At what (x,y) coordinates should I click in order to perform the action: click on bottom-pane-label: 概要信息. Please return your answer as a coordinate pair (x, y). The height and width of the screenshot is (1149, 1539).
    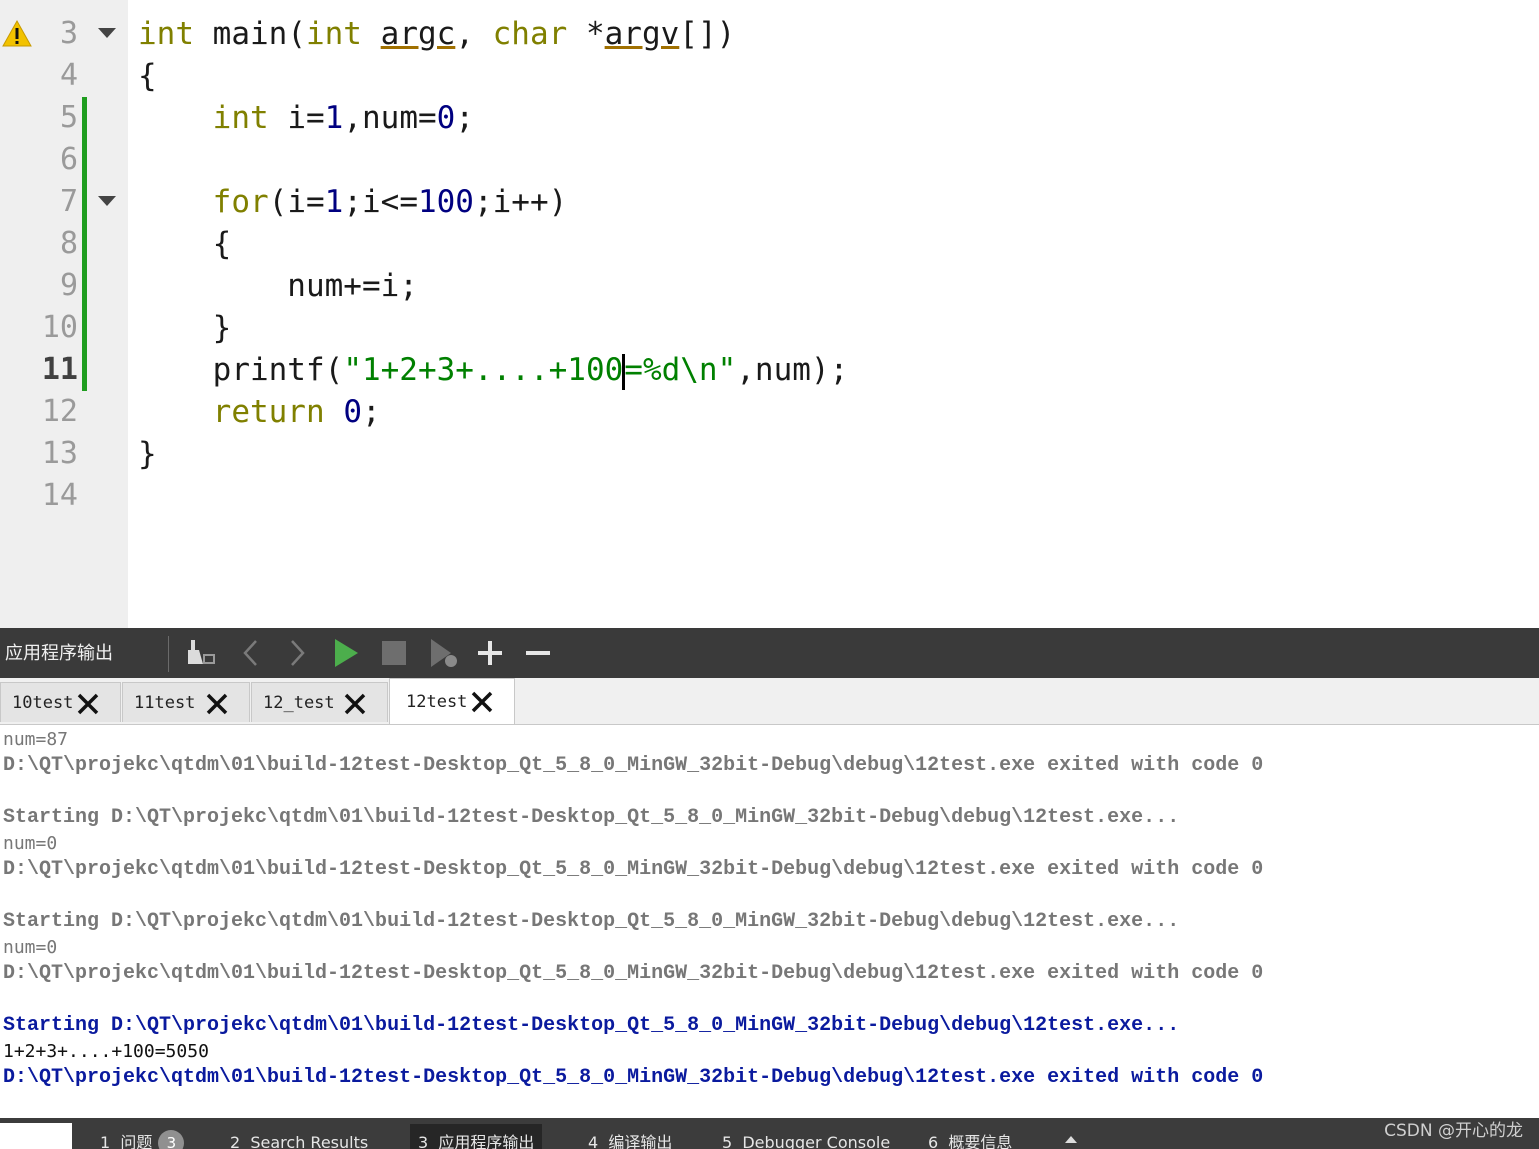
    Looking at the image, I should click on (980, 1141).